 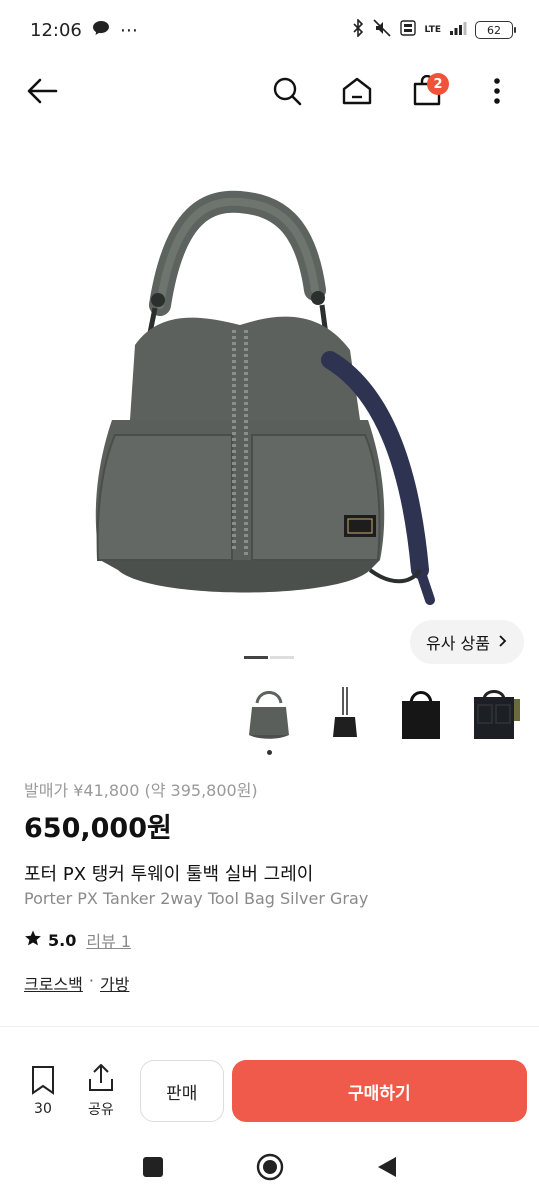 What do you see at coordinates (387, 1169) in the screenshot?
I see `back-system-button` at bounding box center [387, 1169].